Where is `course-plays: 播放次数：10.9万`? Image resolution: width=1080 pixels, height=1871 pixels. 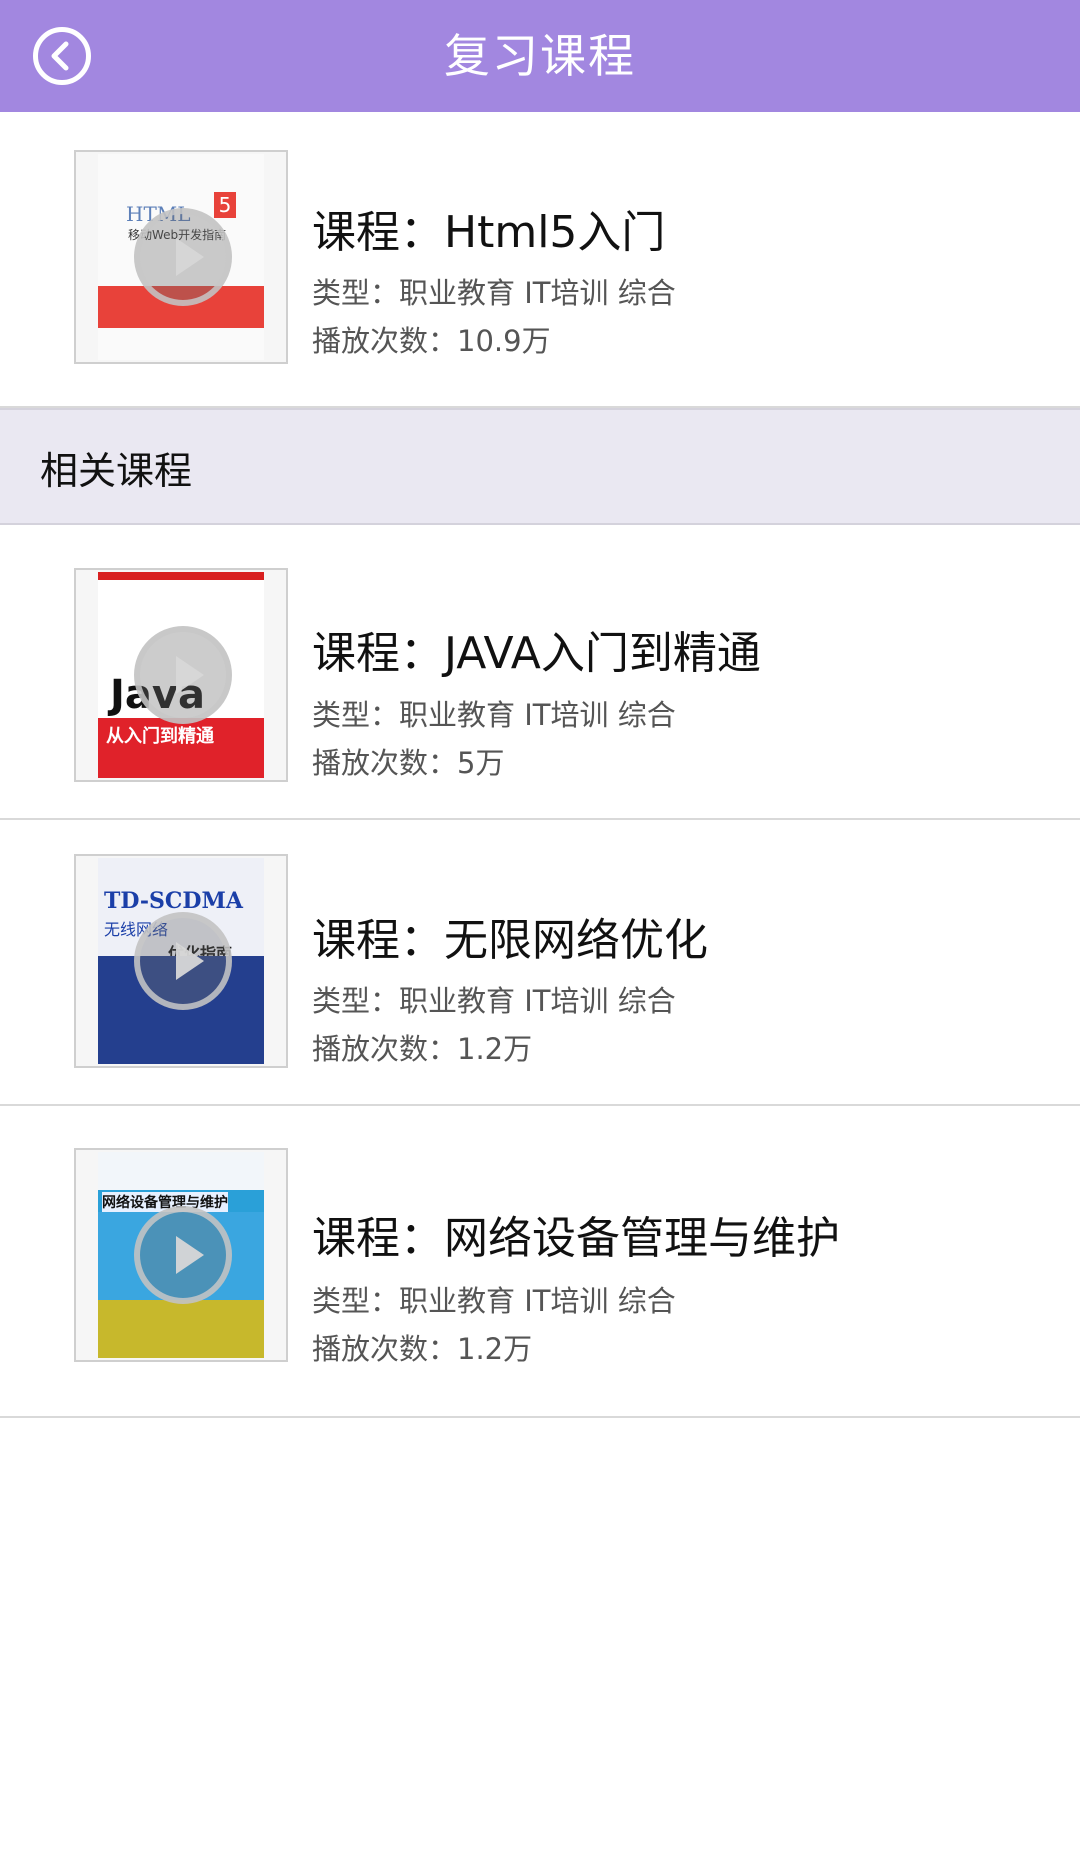
course-plays: 播放次数：10.9万 is located at coordinates (431, 341).